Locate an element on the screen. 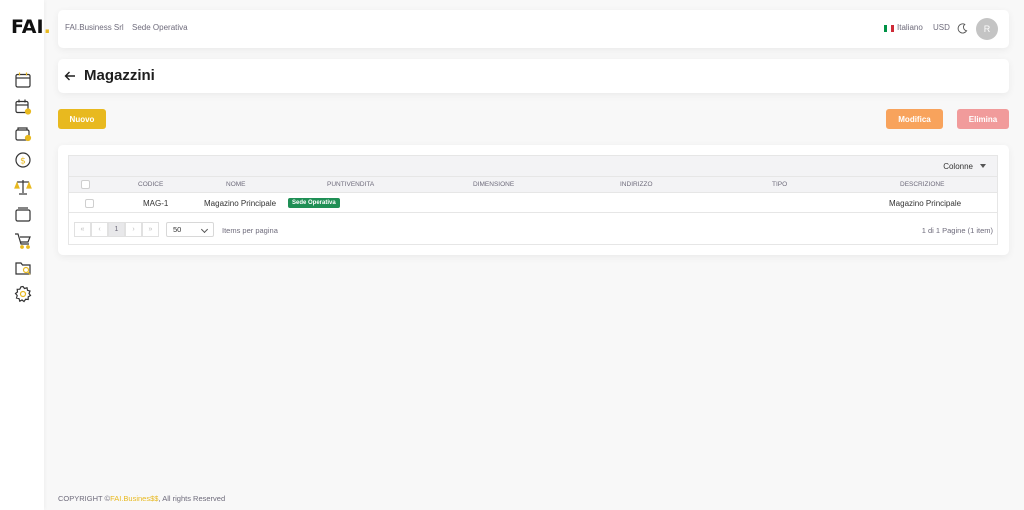 This screenshot has height=510, width=1024. select-all-checkbox is located at coordinates (85, 184).